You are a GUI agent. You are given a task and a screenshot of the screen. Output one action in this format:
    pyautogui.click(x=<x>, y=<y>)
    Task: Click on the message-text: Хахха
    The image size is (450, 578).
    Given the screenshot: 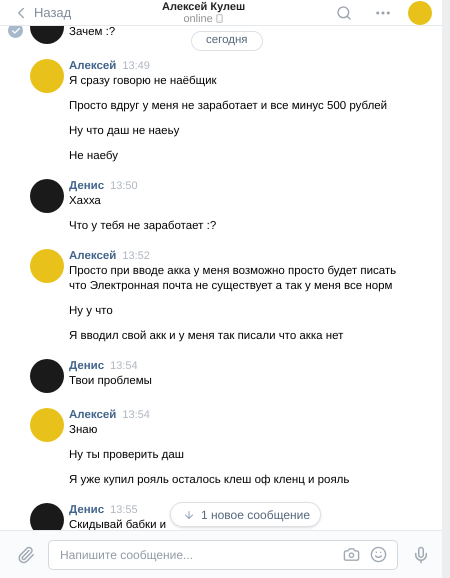 What is the action you would take?
    pyautogui.click(x=85, y=201)
    